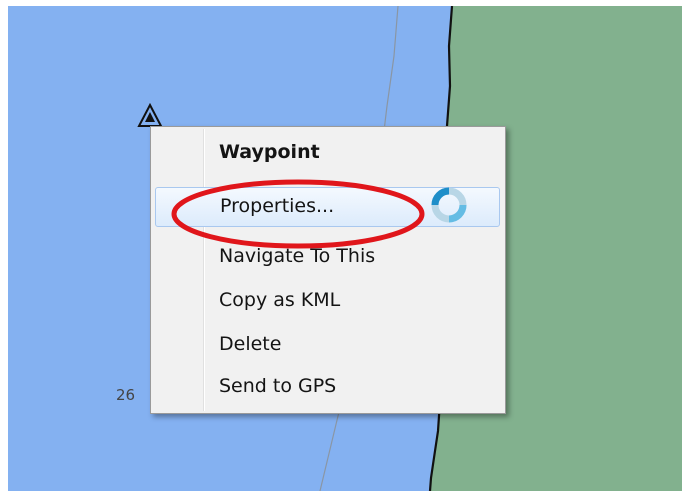  Describe the element at coordinates (269, 151) in the screenshot. I see `menu-title: Waypoint` at that location.